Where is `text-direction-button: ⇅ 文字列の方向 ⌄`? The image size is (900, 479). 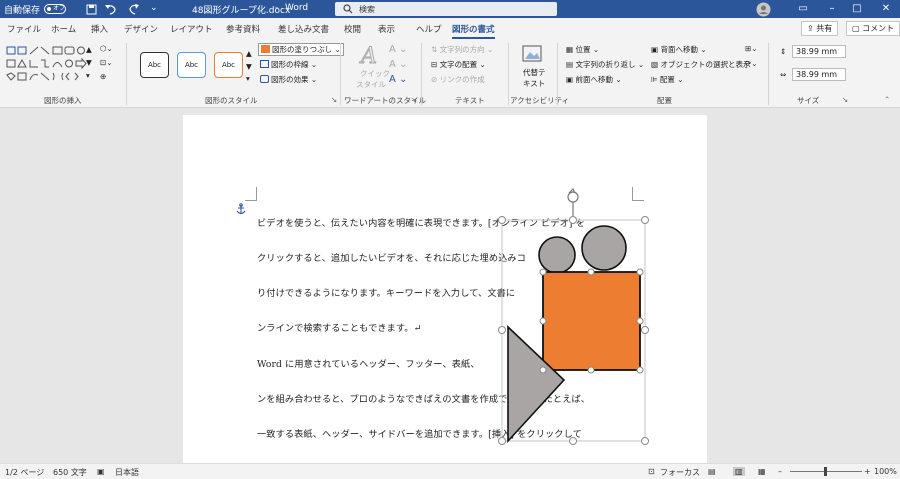 text-direction-button: ⇅ 文字列の方向 ⌄ is located at coordinates (462, 49).